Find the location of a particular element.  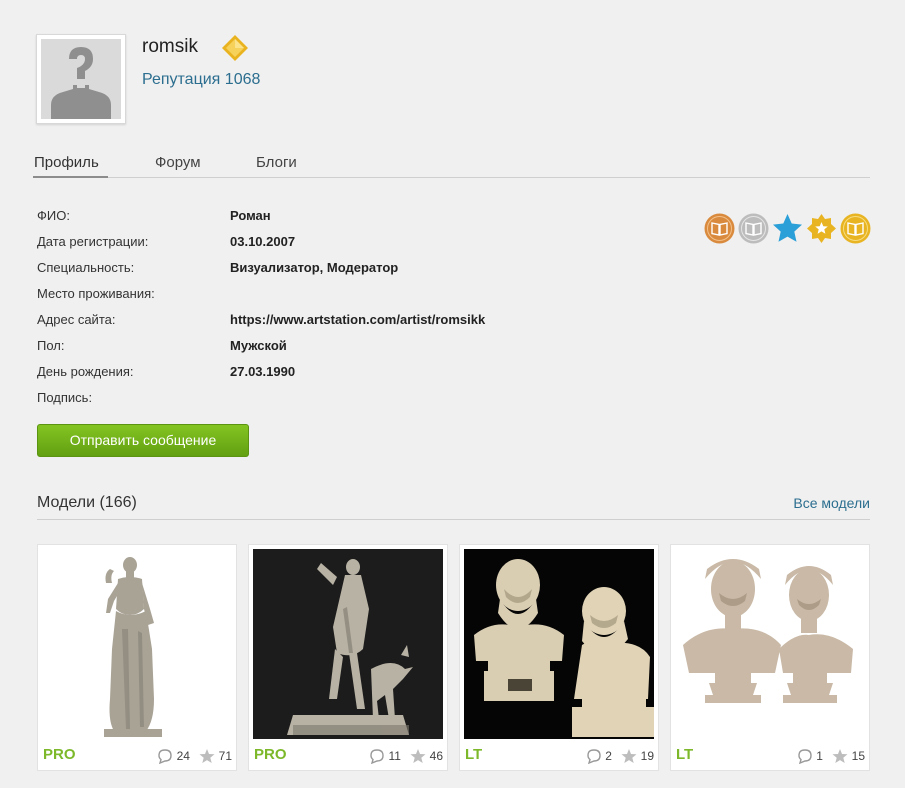

info-value: 27.03.1990 is located at coordinates (263, 371).